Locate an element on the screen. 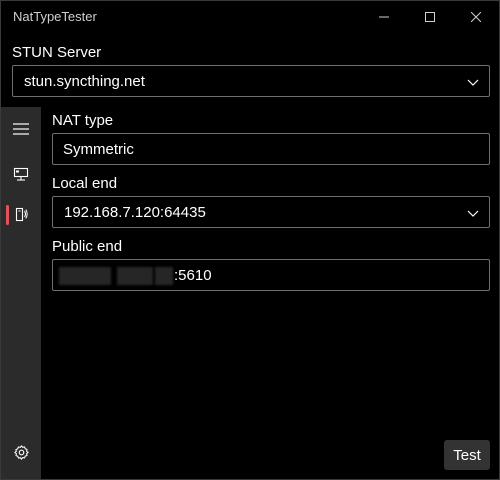 The image size is (500, 480). stun-server-combobox: stun.syncthing.net is located at coordinates (251, 81).